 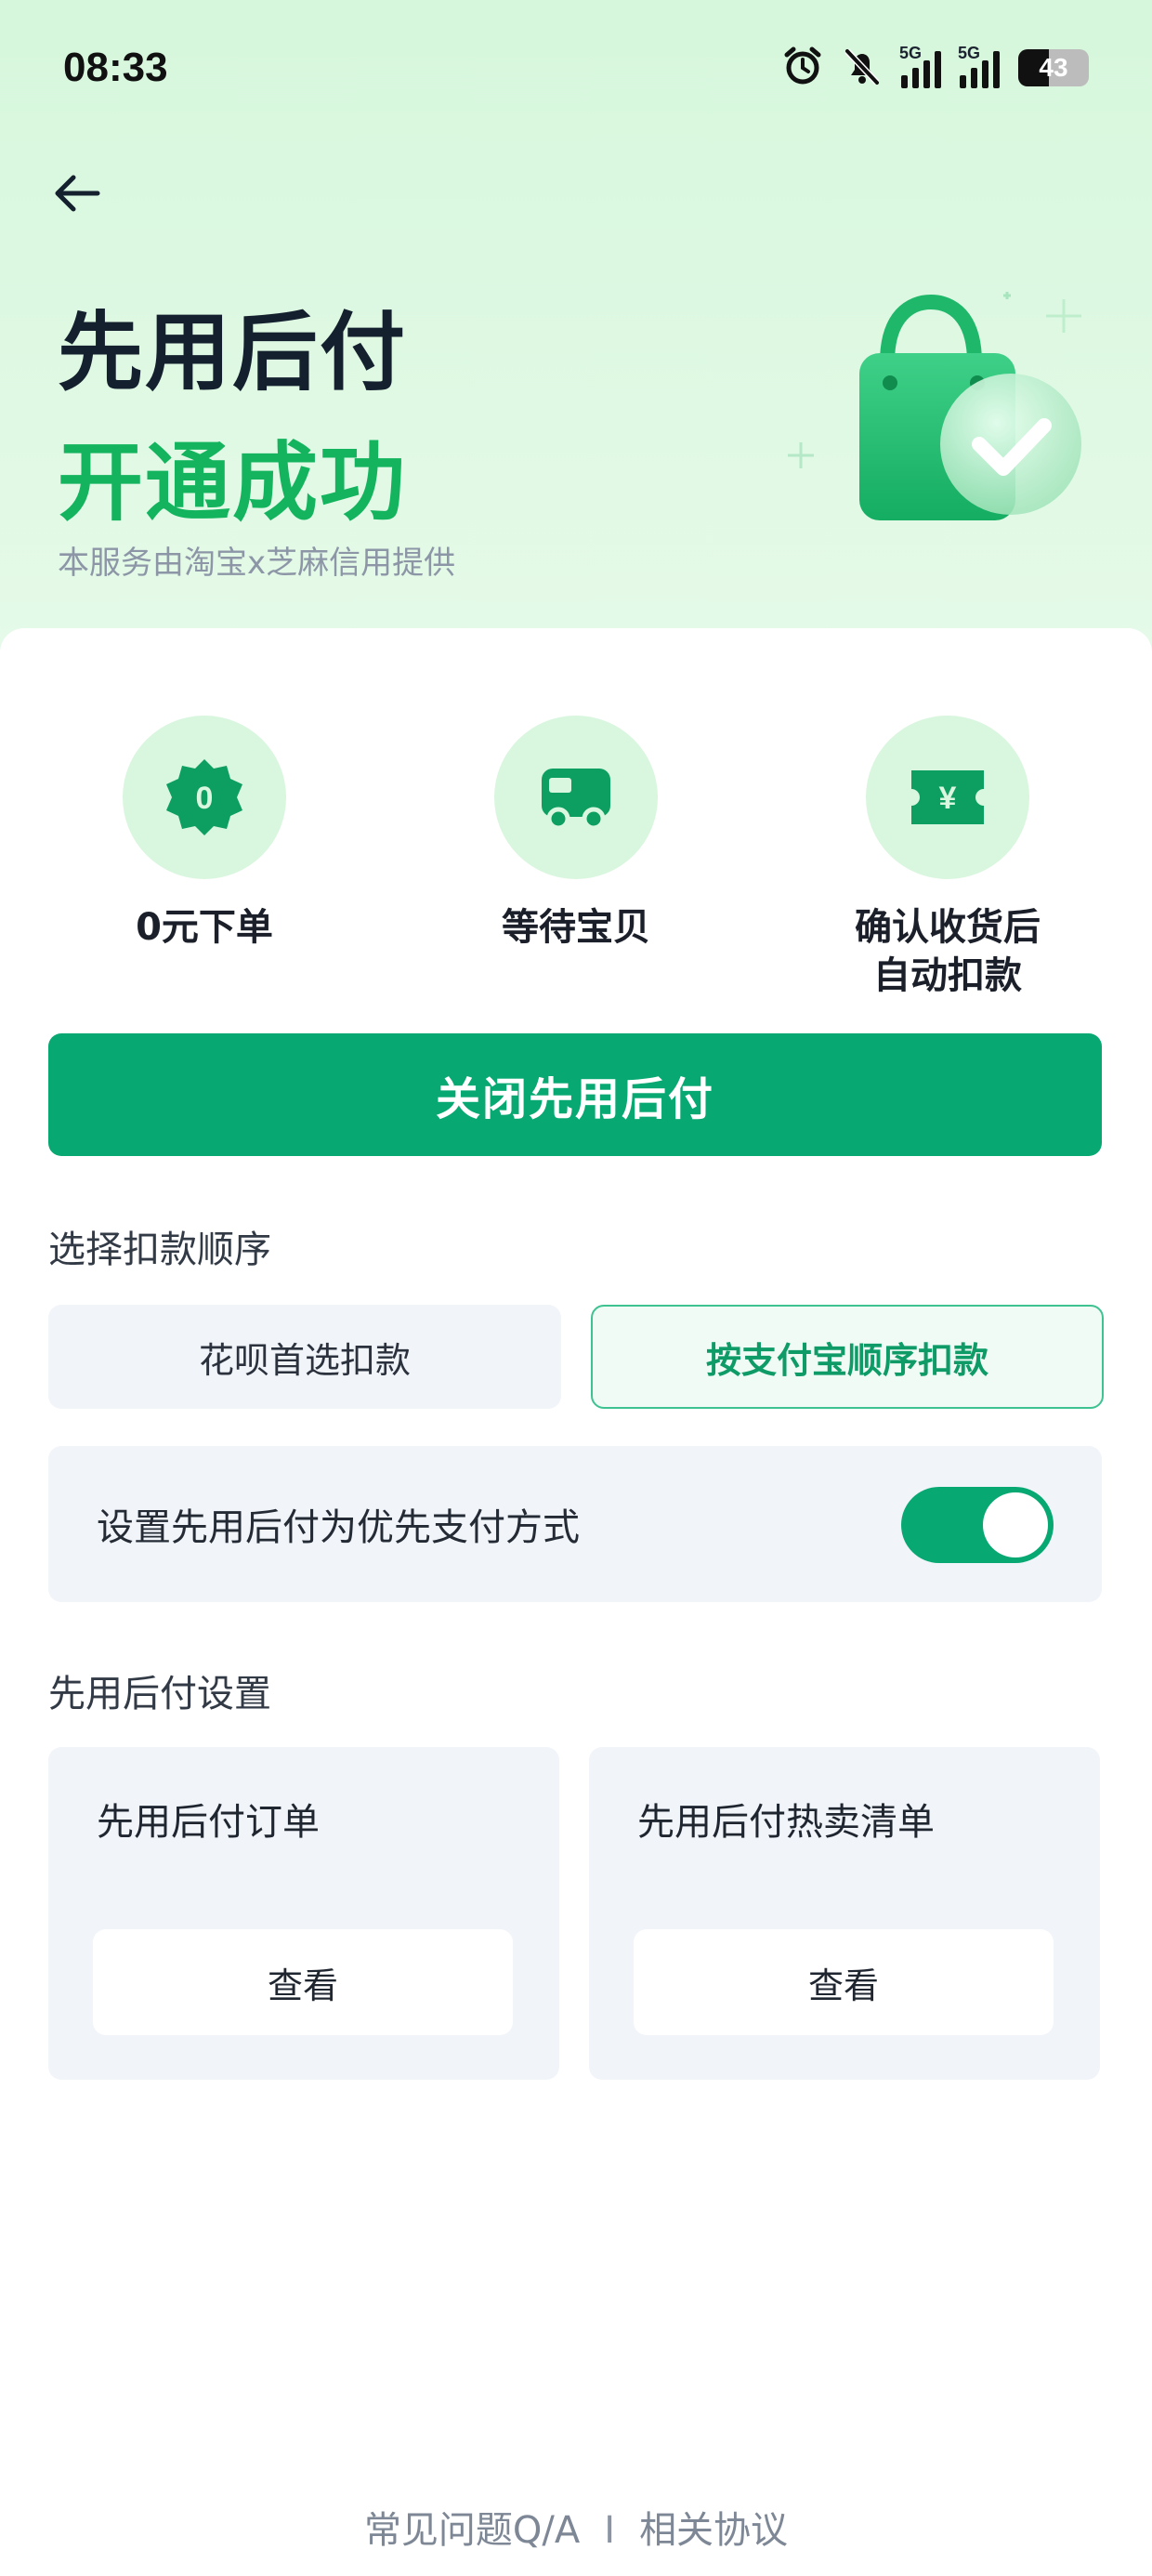 I want to click on provider-note: 本服务由淘宝x芝麻信用提供, so click(x=257, y=563).